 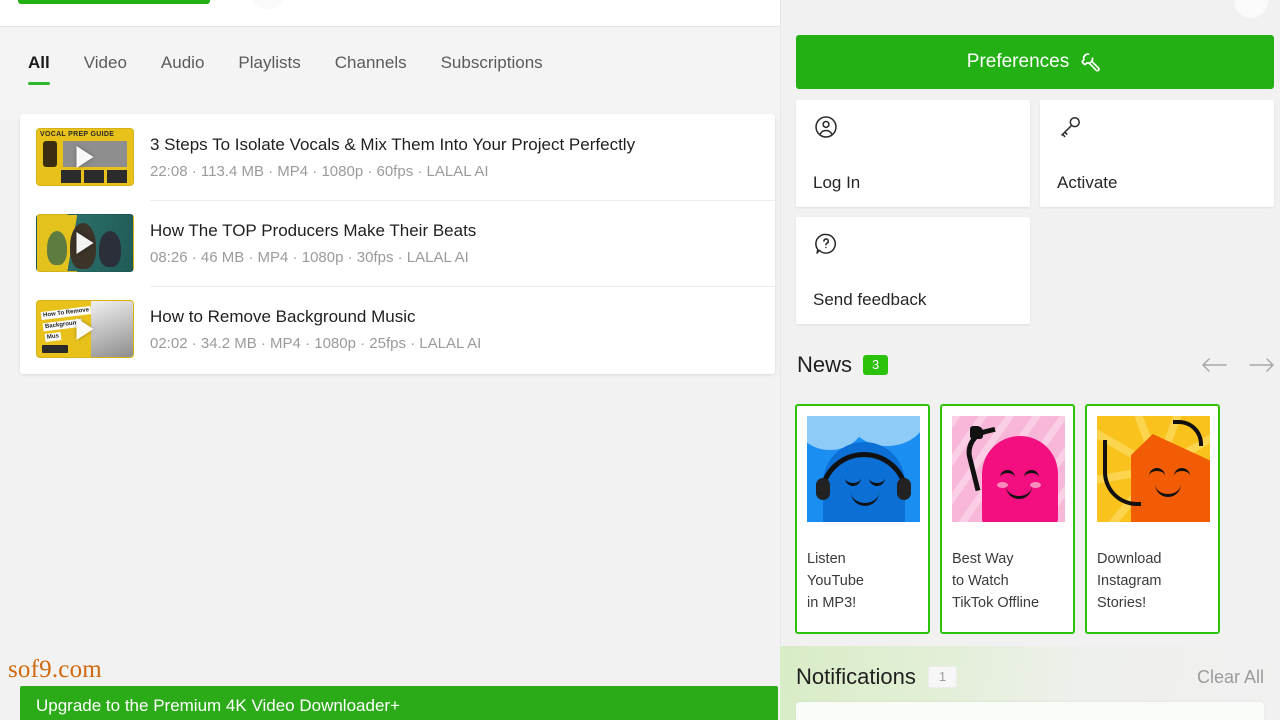 What do you see at coordinates (283, 316) in the screenshot?
I see `video-title: How to Remove Background Music` at bounding box center [283, 316].